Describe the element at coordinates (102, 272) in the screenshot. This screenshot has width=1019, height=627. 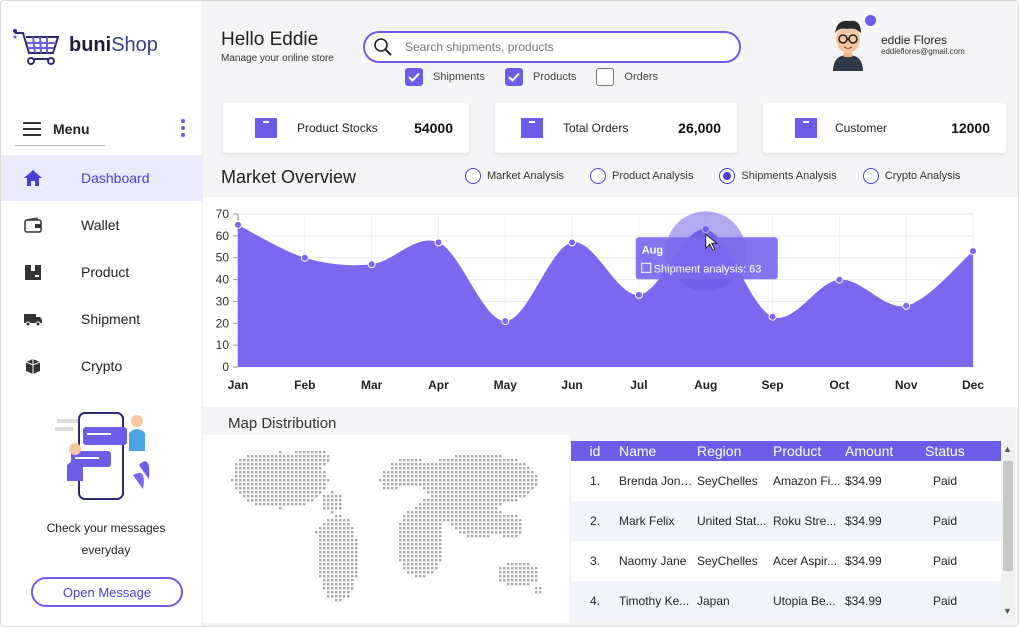
I see `sidebar-item-product: Product` at that location.